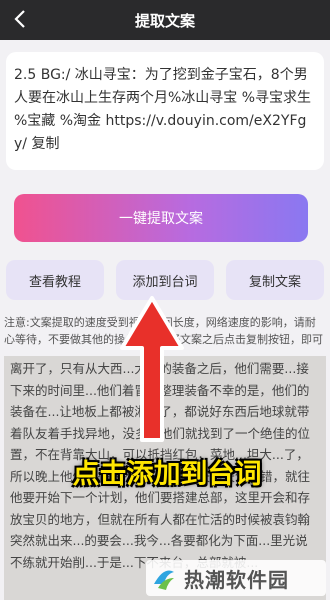 This screenshot has height=600, width=330. What do you see at coordinates (164, 580) in the screenshot?
I see `watermark-logo-icon` at bounding box center [164, 580].